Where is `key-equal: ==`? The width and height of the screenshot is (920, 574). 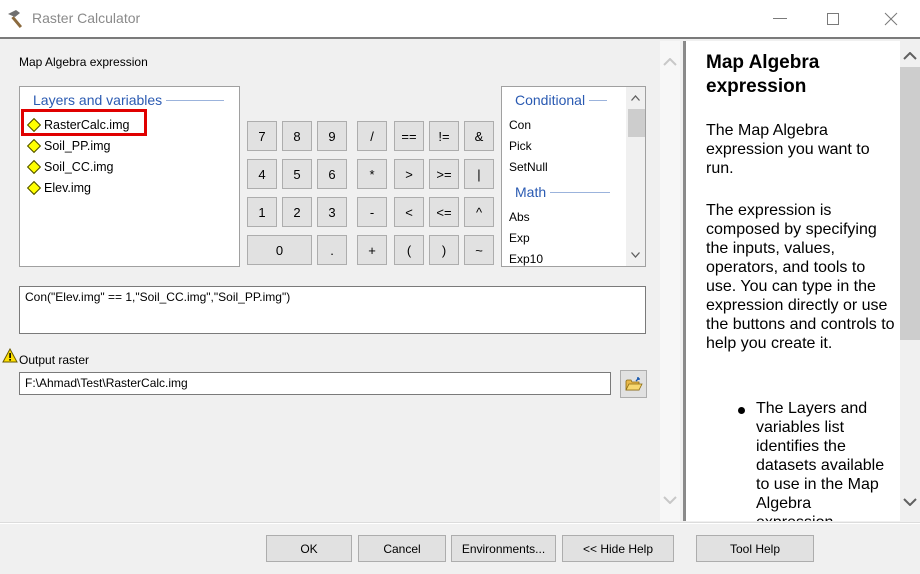 key-equal: == is located at coordinates (409, 136).